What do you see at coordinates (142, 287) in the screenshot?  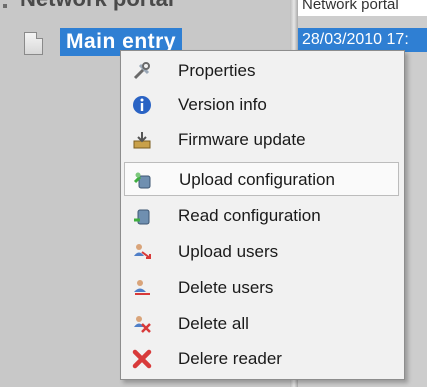 I see `delete-users-icon` at bounding box center [142, 287].